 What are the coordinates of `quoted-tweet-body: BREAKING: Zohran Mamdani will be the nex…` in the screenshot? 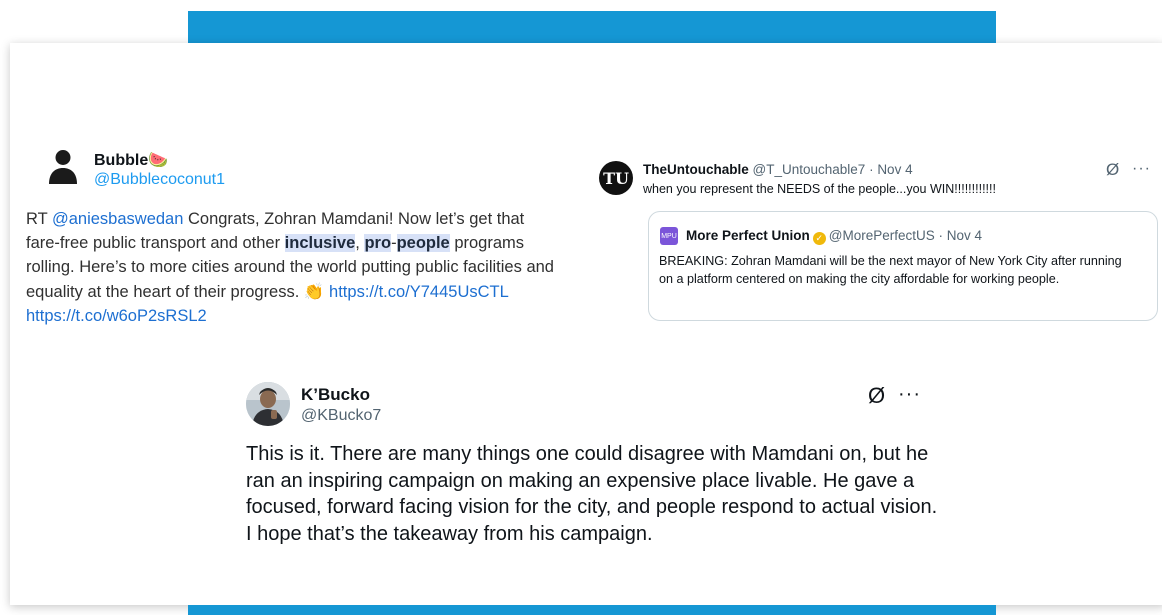 It's located at (890, 270).